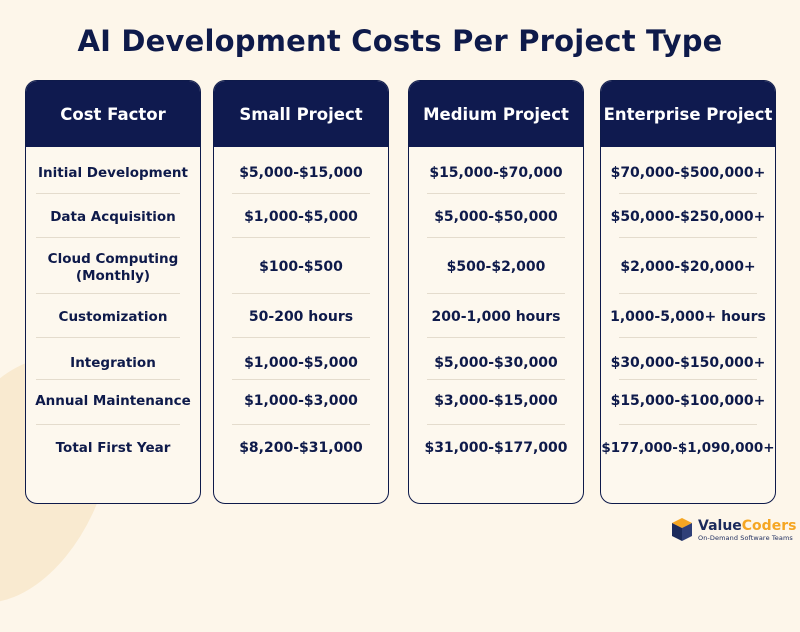  What do you see at coordinates (688, 114) in the screenshot?
I see `column-header: Enterprise Project` at bounding box center [688, 114].